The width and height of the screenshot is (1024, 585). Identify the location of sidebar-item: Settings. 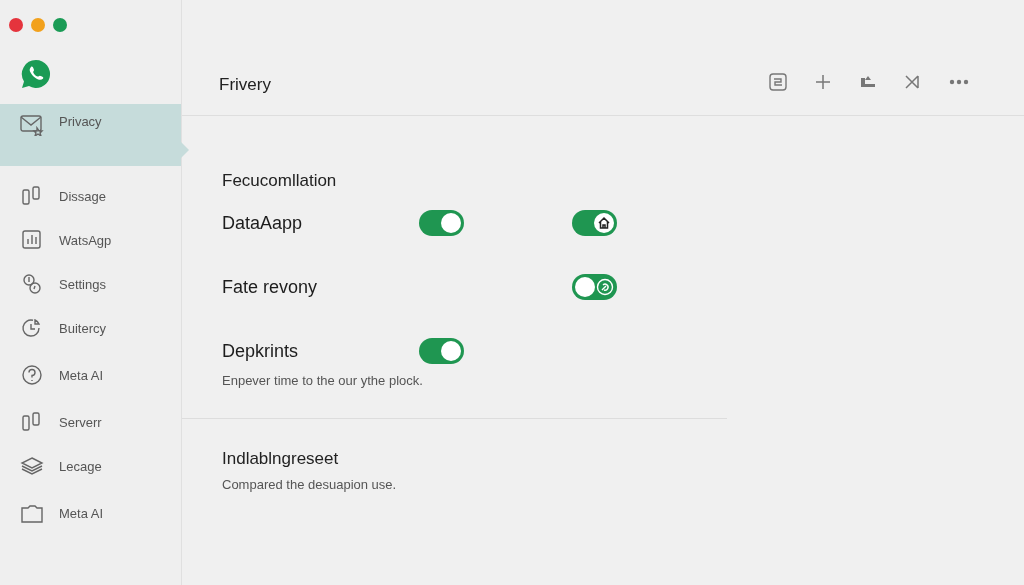
(90, 284).